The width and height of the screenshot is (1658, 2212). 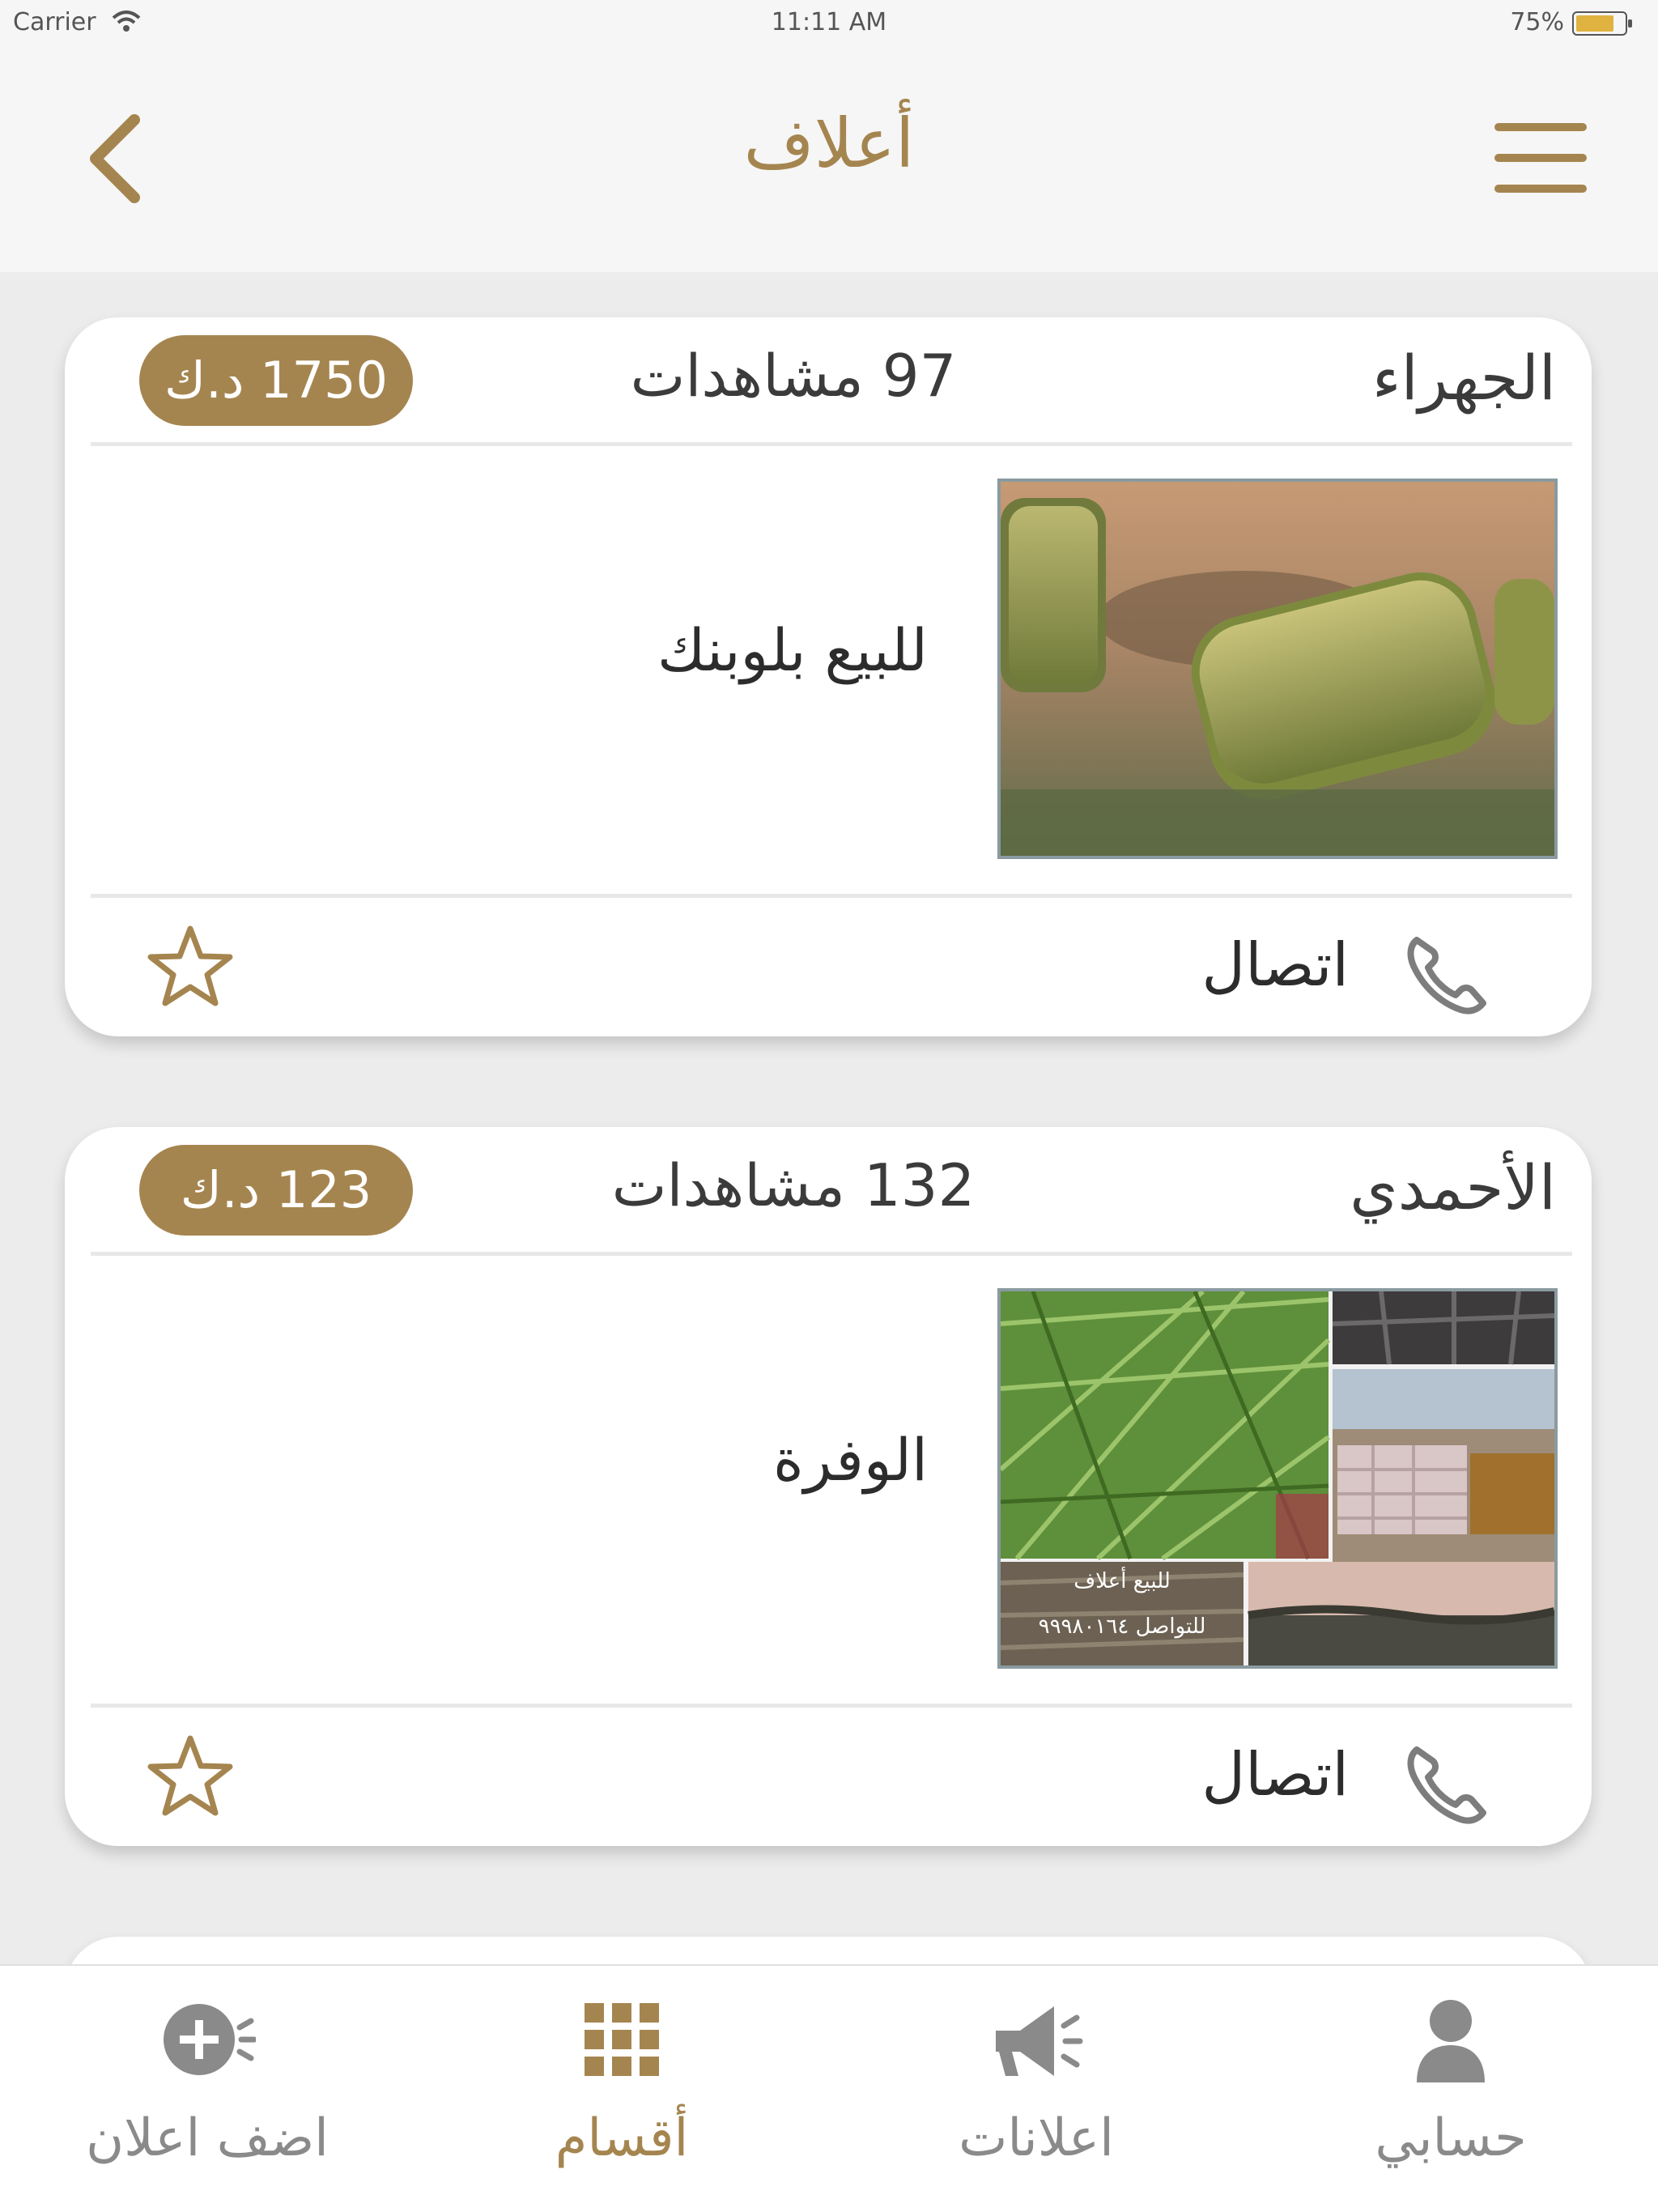 I want to click on hamburger-menu-icon, so click(x=1540, y=159).